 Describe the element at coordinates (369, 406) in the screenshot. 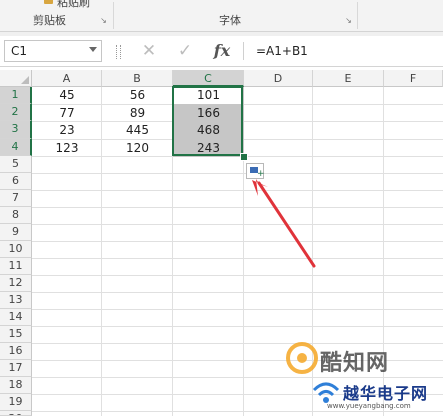

I see `watermark-url: www.yueyangbang.com` at that location.